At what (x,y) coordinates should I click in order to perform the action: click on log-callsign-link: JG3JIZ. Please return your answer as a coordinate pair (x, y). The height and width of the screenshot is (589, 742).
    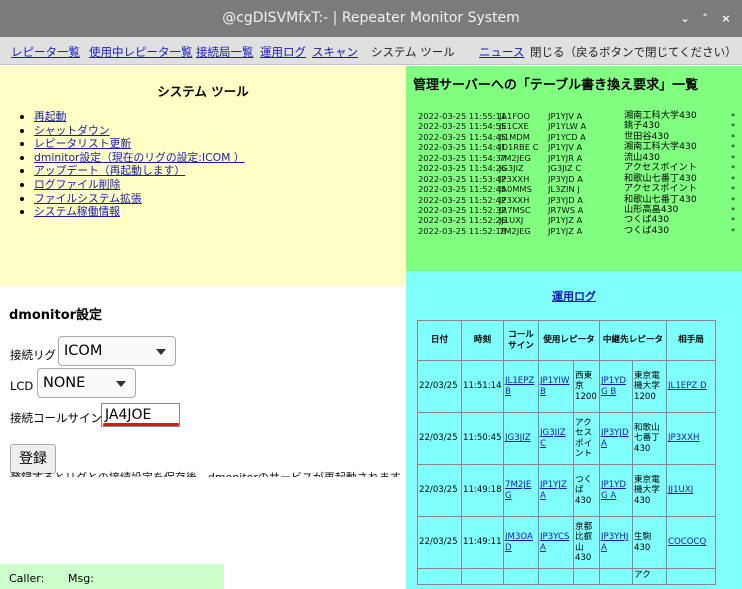
    Looking at the image, I should click on (518, 438).